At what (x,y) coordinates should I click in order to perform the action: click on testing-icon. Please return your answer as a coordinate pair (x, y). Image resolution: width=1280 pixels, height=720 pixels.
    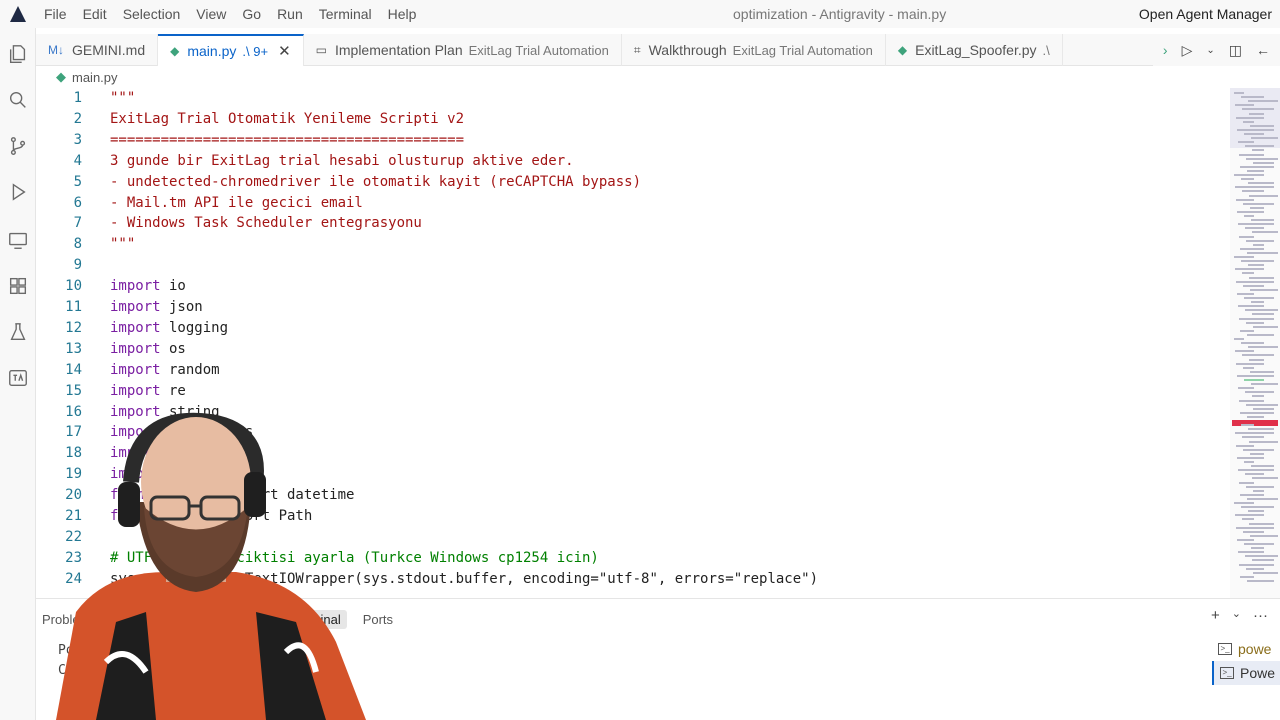
    Looking at the image, I should click on (18, 332).